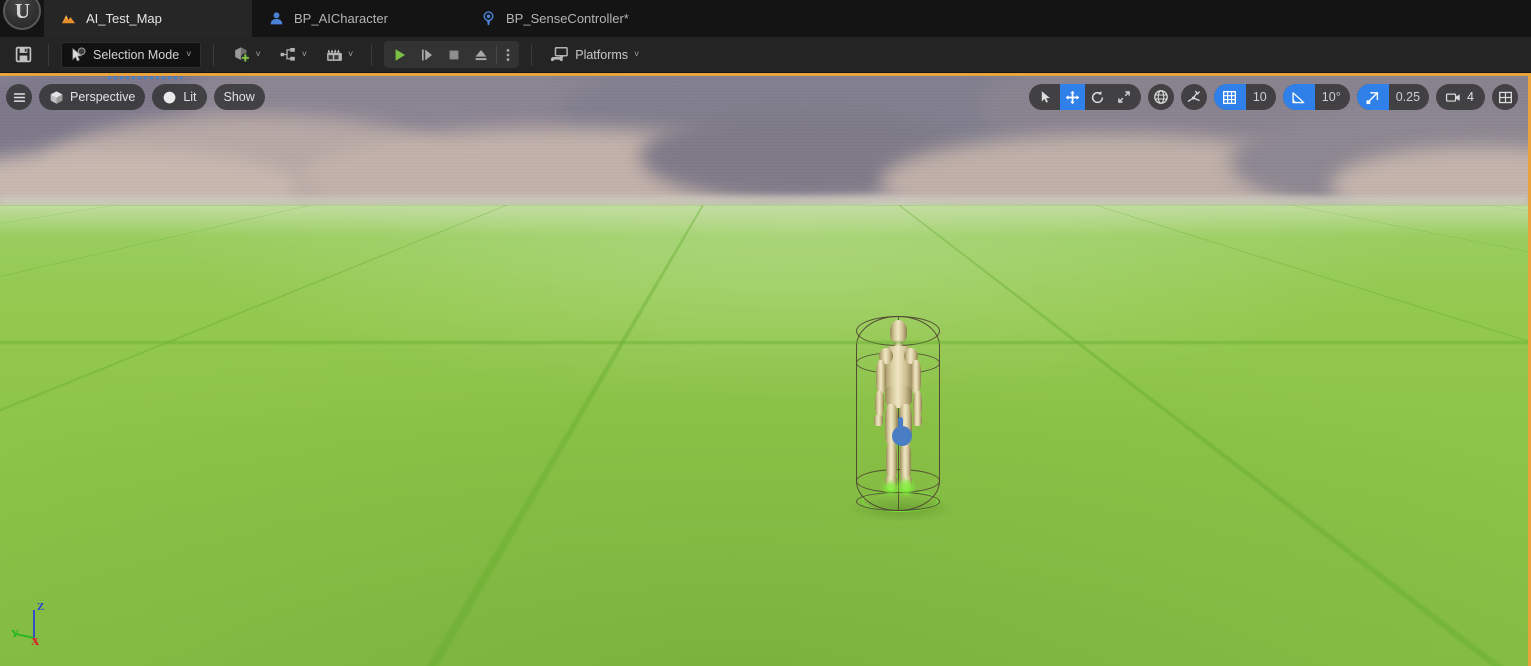  What do you see at coordinates (145, 77) in the screenshot?
I see `viewport-drag-handle` at bounding box center [145, 77].